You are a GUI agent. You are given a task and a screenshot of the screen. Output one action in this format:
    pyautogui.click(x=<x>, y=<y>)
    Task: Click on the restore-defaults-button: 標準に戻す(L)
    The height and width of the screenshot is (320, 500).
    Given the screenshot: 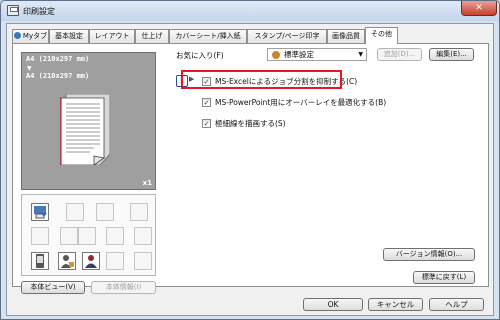 What is the action you would take?
    pyautogui.click(x=444, y=277)
    